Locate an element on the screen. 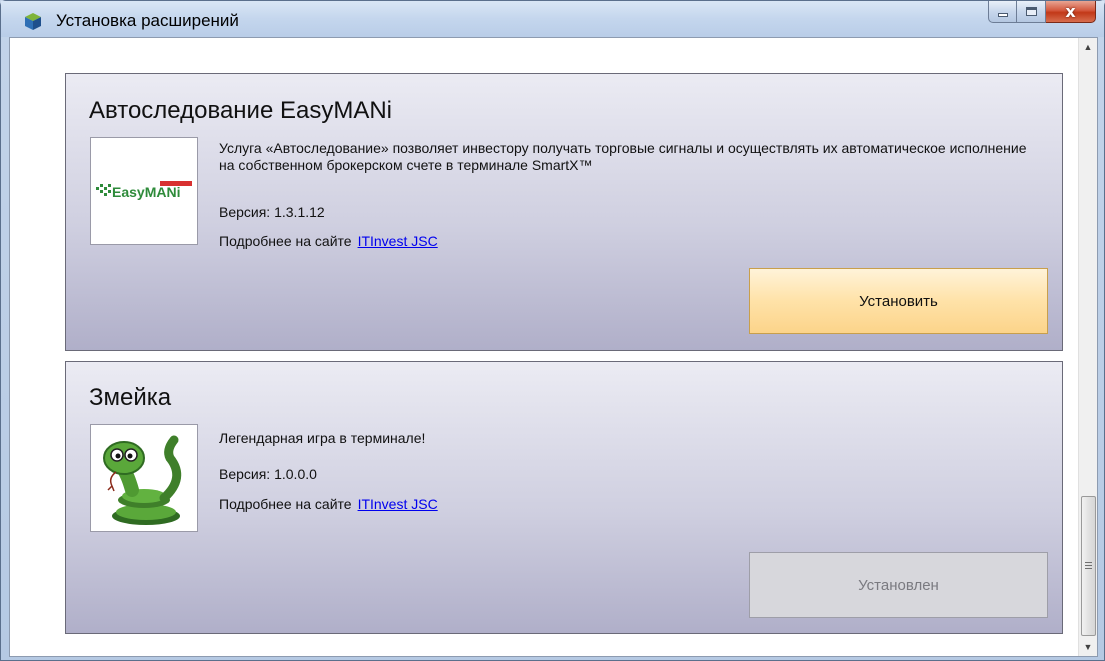 The width and height of the screenshot is (1105, 661). caption-buttons: x is located at coordinates (1042, 12).